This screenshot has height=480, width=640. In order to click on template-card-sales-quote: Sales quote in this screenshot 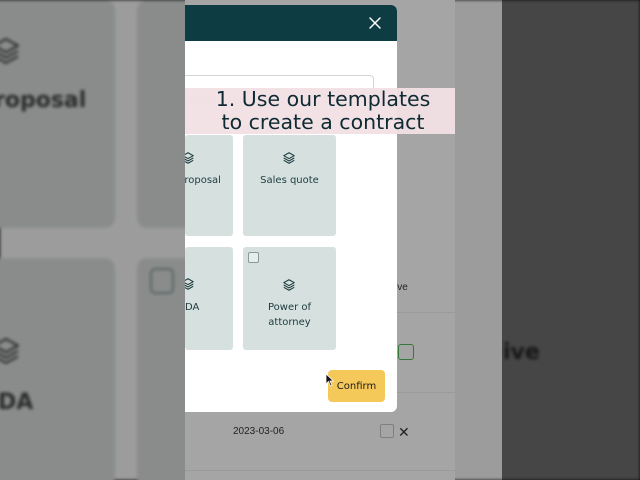, I will do `click(289, 185)`.